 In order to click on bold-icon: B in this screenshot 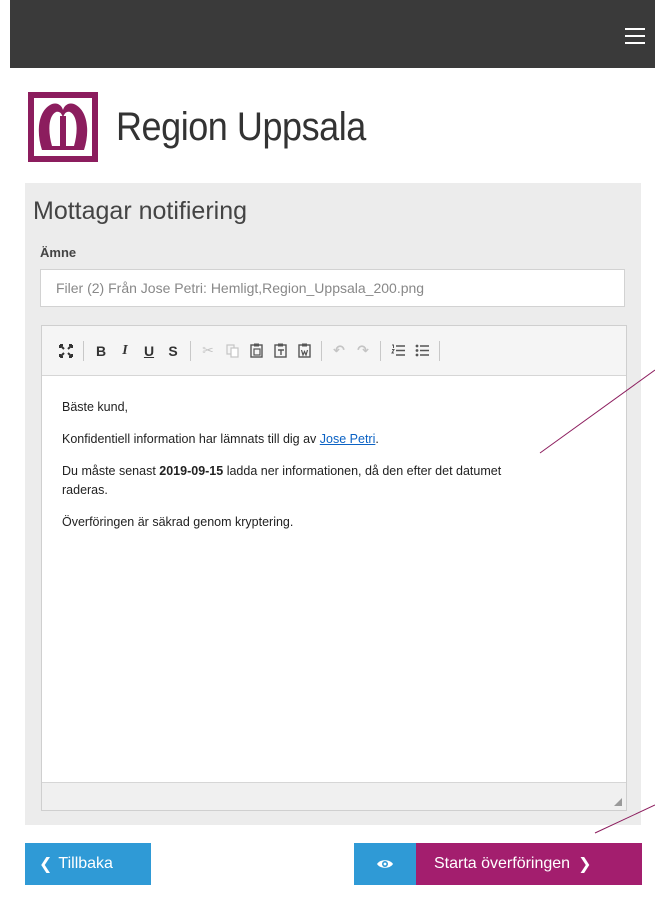, I will do `click(101, 351)`.